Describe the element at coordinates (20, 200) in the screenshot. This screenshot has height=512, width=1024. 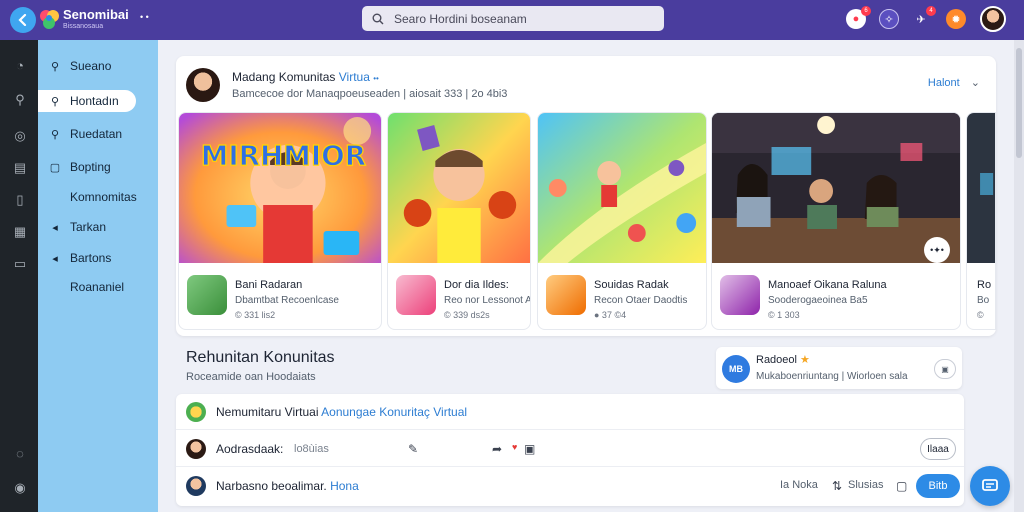
I see `document-icon: ▯` at that location.